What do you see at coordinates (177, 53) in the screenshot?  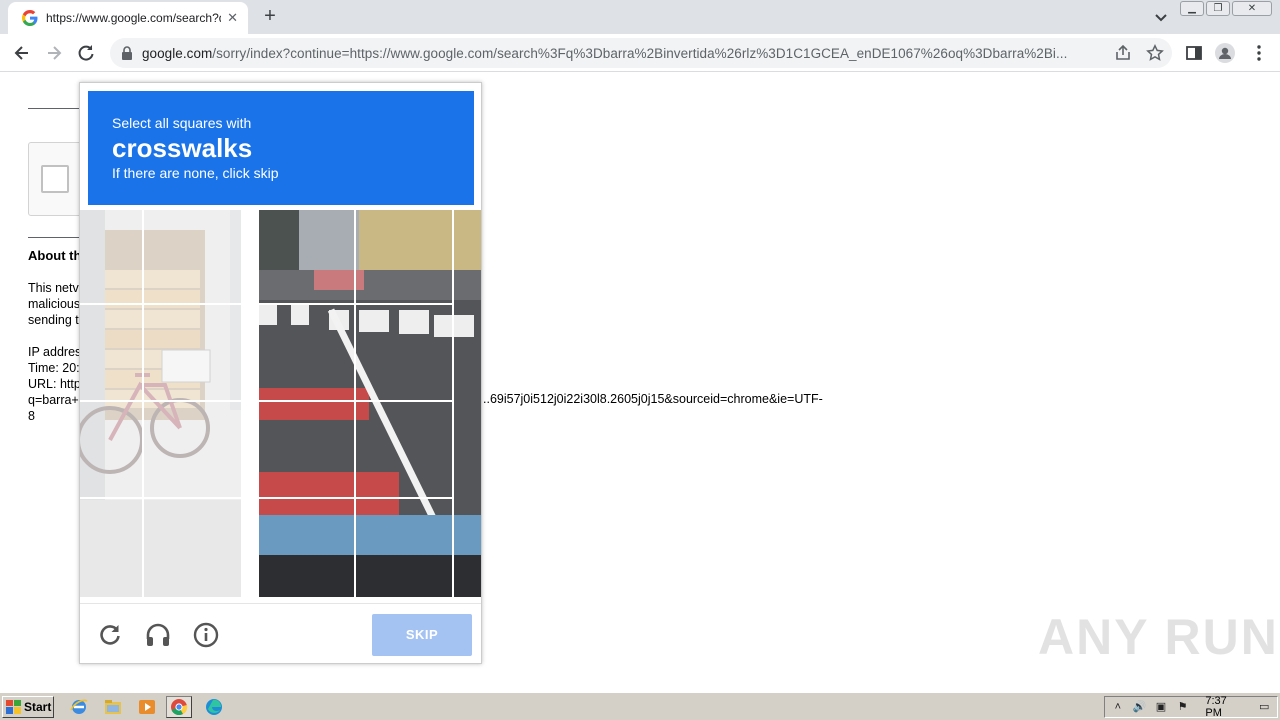 I see `url-host: google.com` at bounding box center [177, 53].